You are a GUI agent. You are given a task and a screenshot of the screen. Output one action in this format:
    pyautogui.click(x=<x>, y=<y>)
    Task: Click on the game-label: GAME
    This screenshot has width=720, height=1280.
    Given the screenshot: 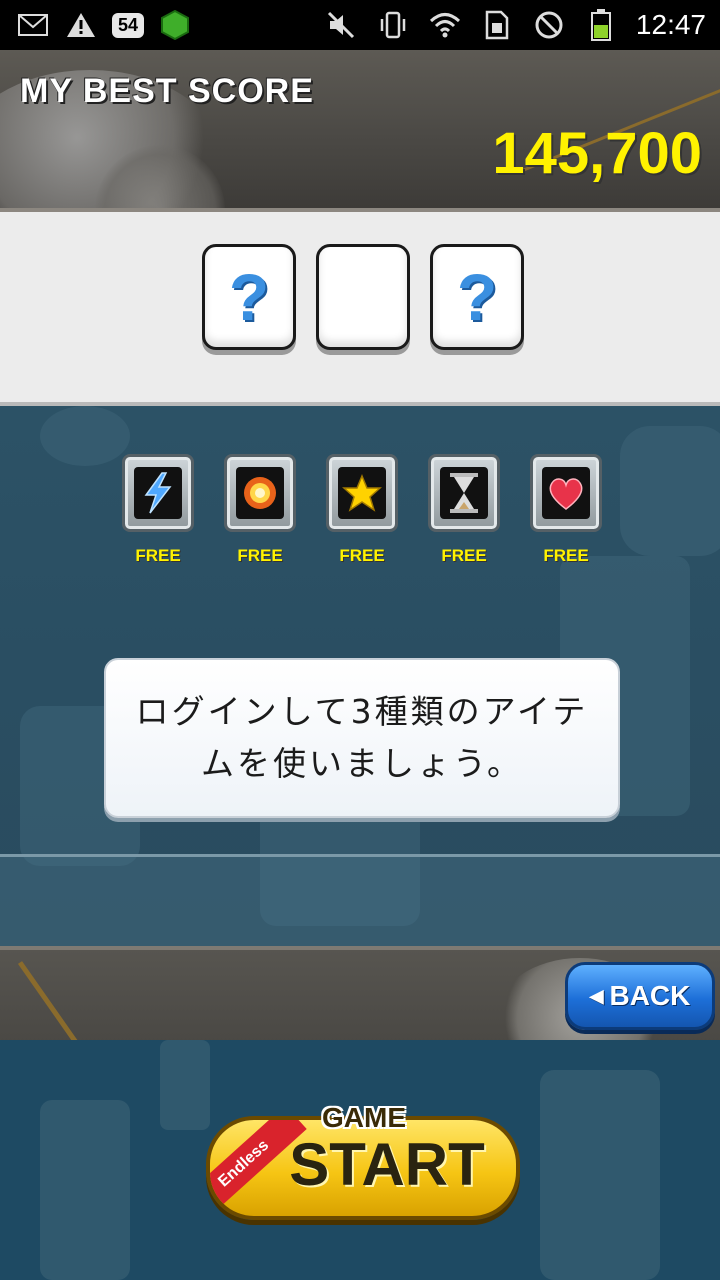 What is the action you would take?
    pyautogui.click(x=364, y=1117)
    